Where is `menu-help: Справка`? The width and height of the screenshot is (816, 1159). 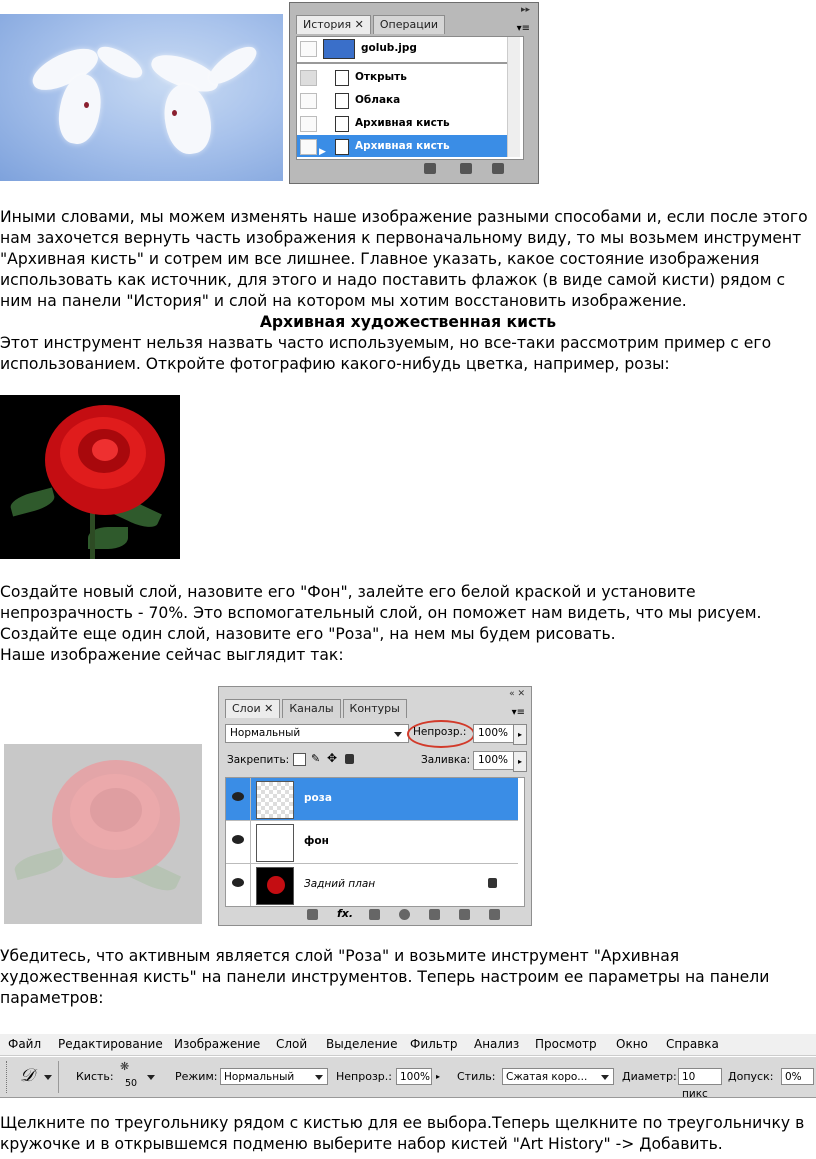
menu-help: Справка is located at coordinates (692, 1044).